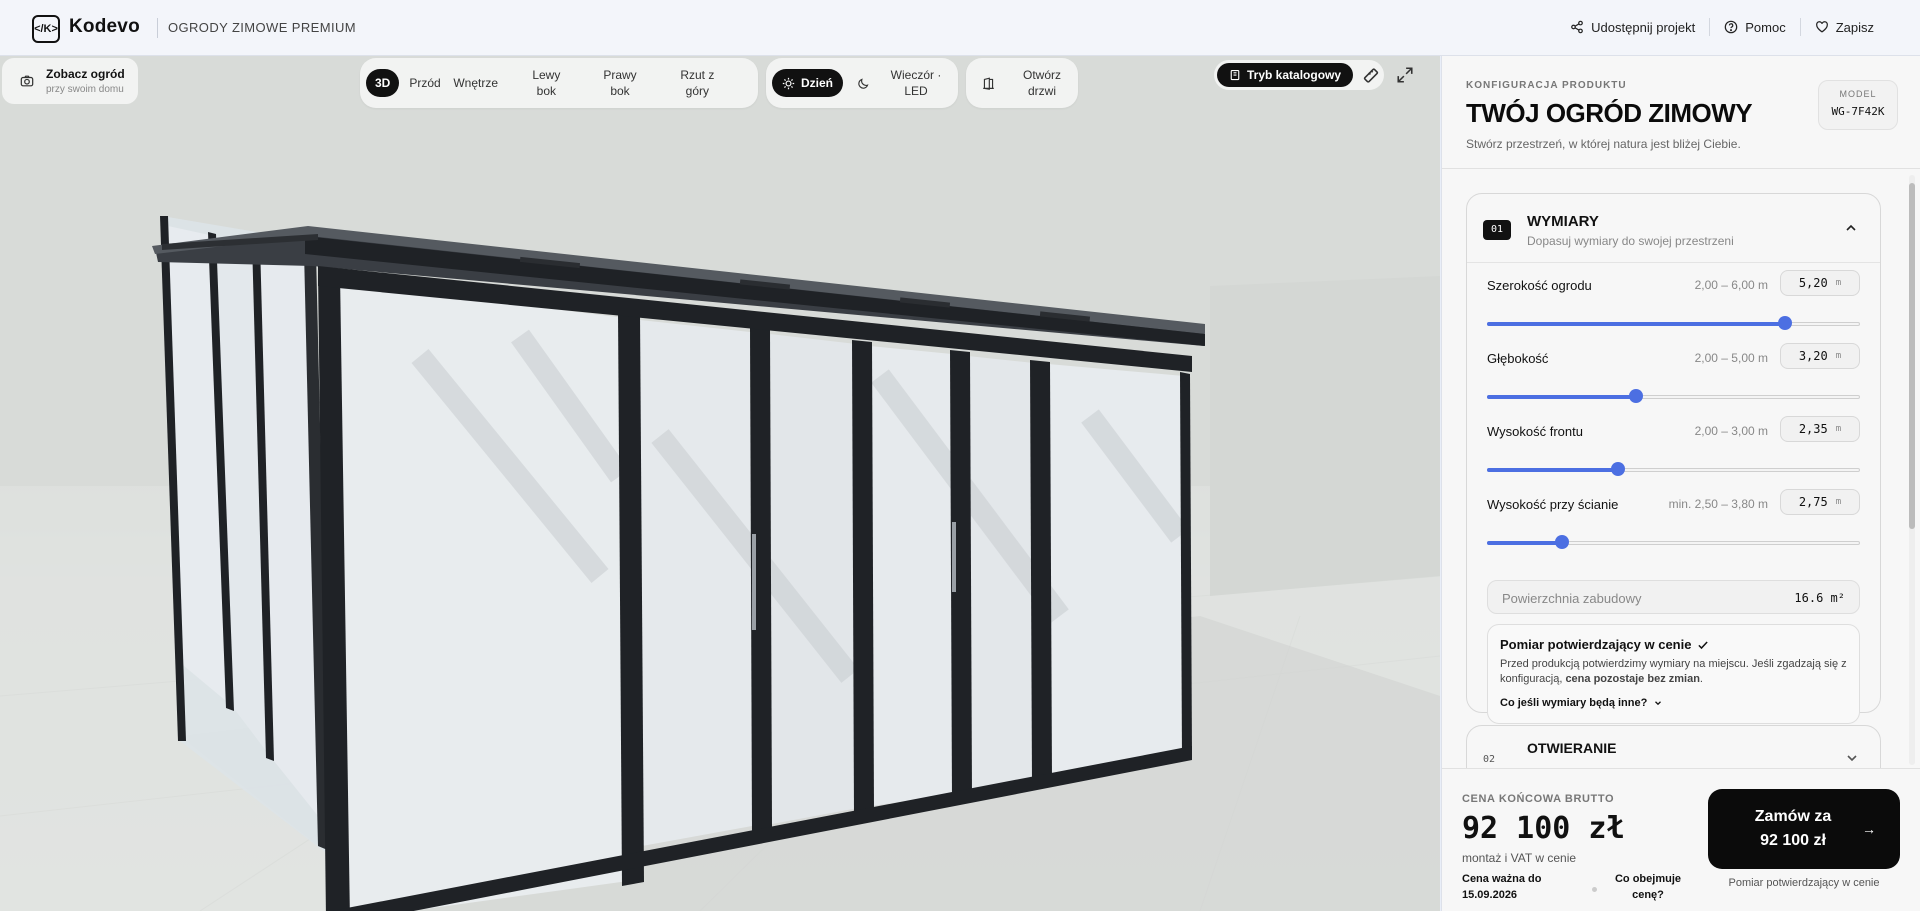  What do you see at coordinates (1673, 446) in the screenshot?
I see `dimension-front-height: Wysokość frontu 2,00 – 3,00 m 2,35 m` at bounding box center [1673, 446].